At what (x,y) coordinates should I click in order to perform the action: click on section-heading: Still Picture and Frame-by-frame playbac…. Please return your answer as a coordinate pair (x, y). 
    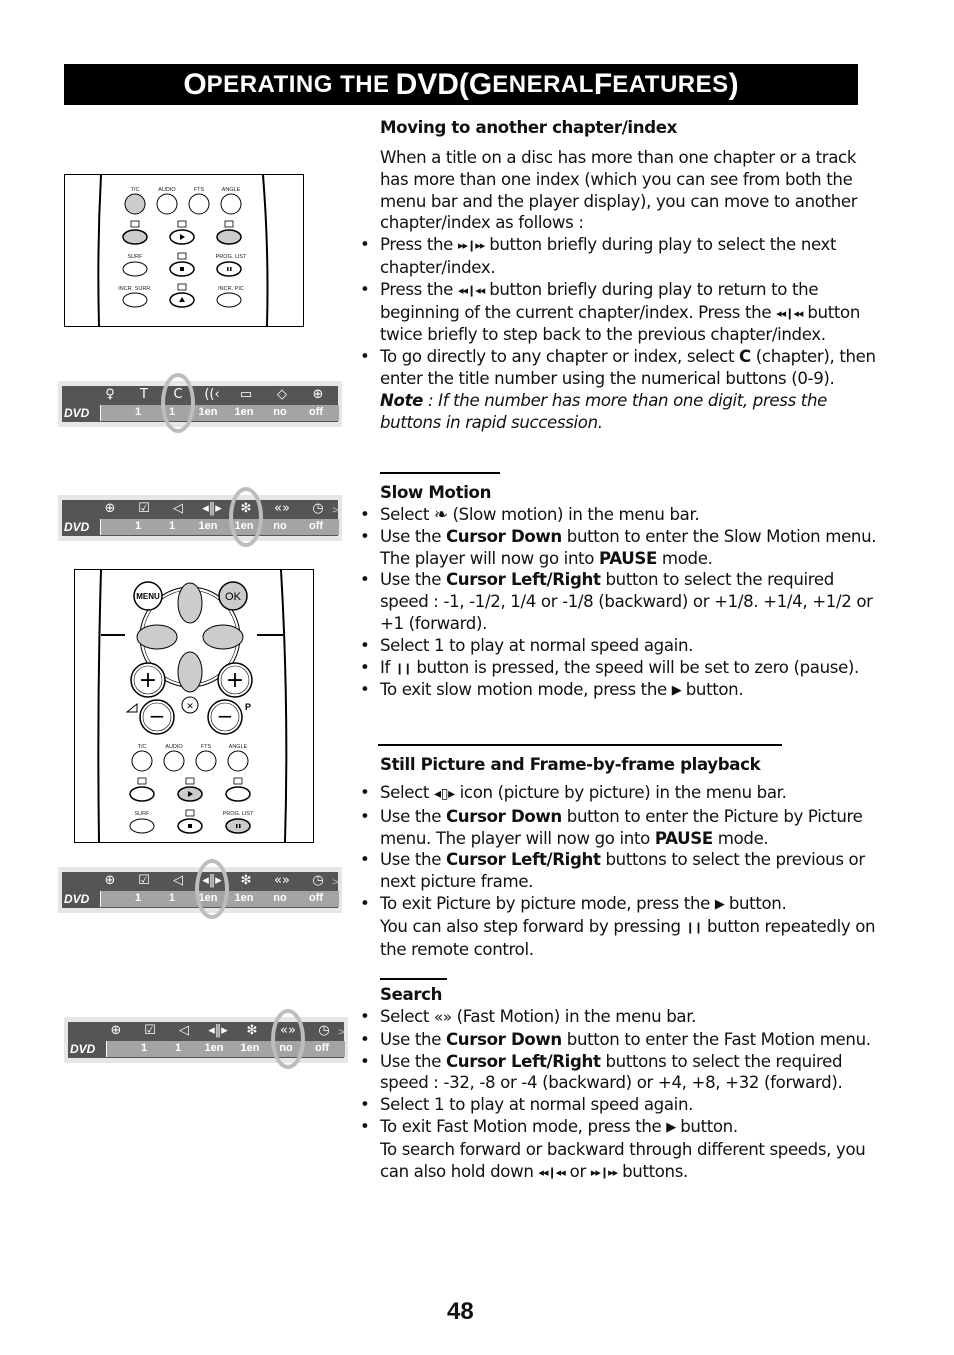
    Looking at the image, I should click on (570, 764).